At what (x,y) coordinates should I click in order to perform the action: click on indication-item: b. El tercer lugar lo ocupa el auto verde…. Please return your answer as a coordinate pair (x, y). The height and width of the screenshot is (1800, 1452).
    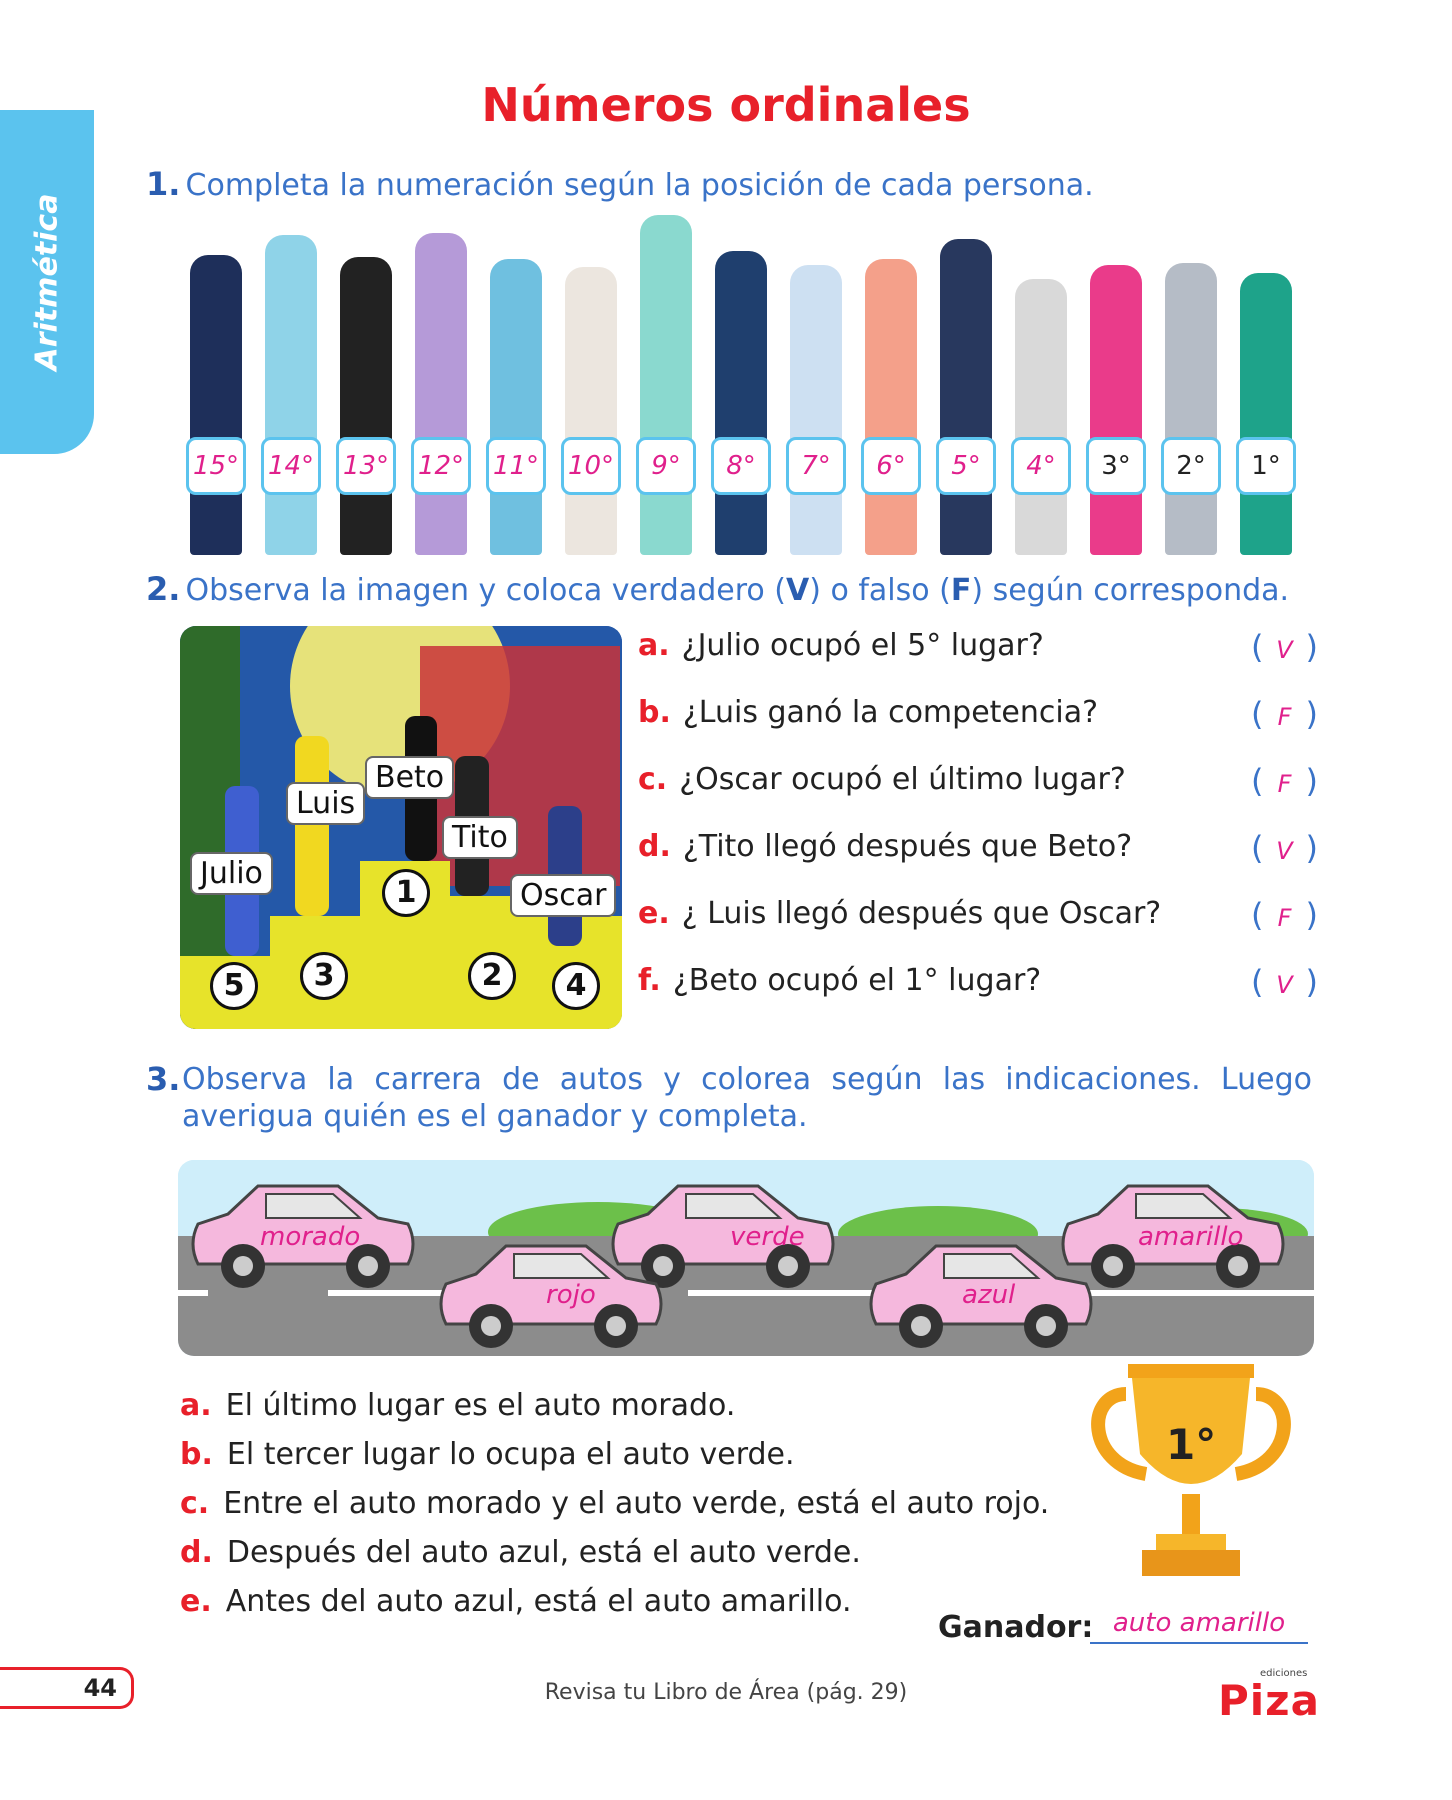
    Looking at the image, I should click on (487, 1454).